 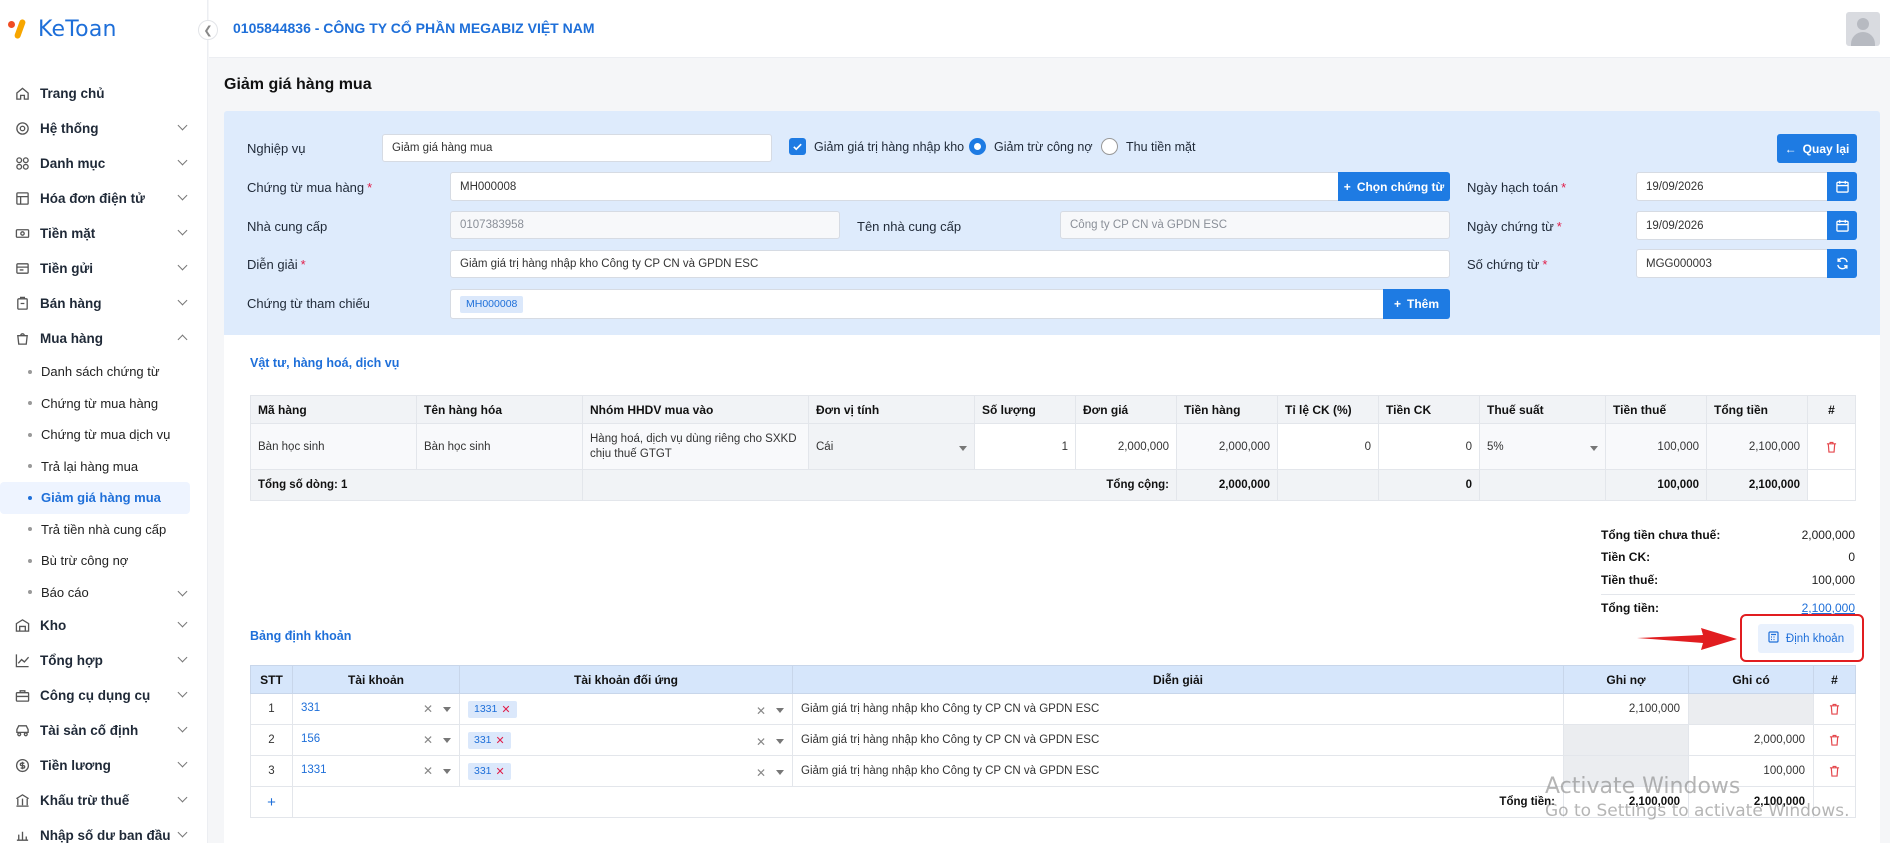 I want to click on sidebar-subitem-danh-sach: Danh sách chứng từ, so click(x=104, y=372).